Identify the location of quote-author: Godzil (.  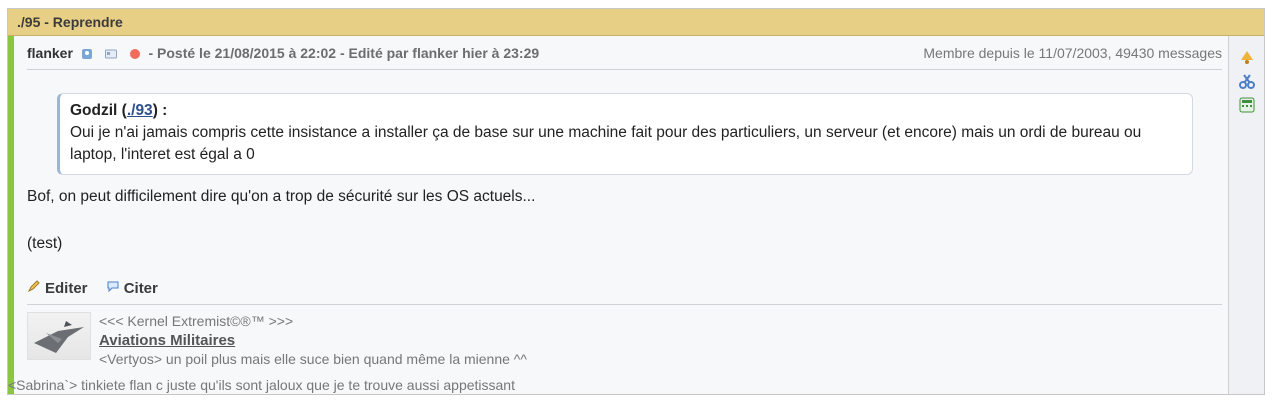
(98, 110).